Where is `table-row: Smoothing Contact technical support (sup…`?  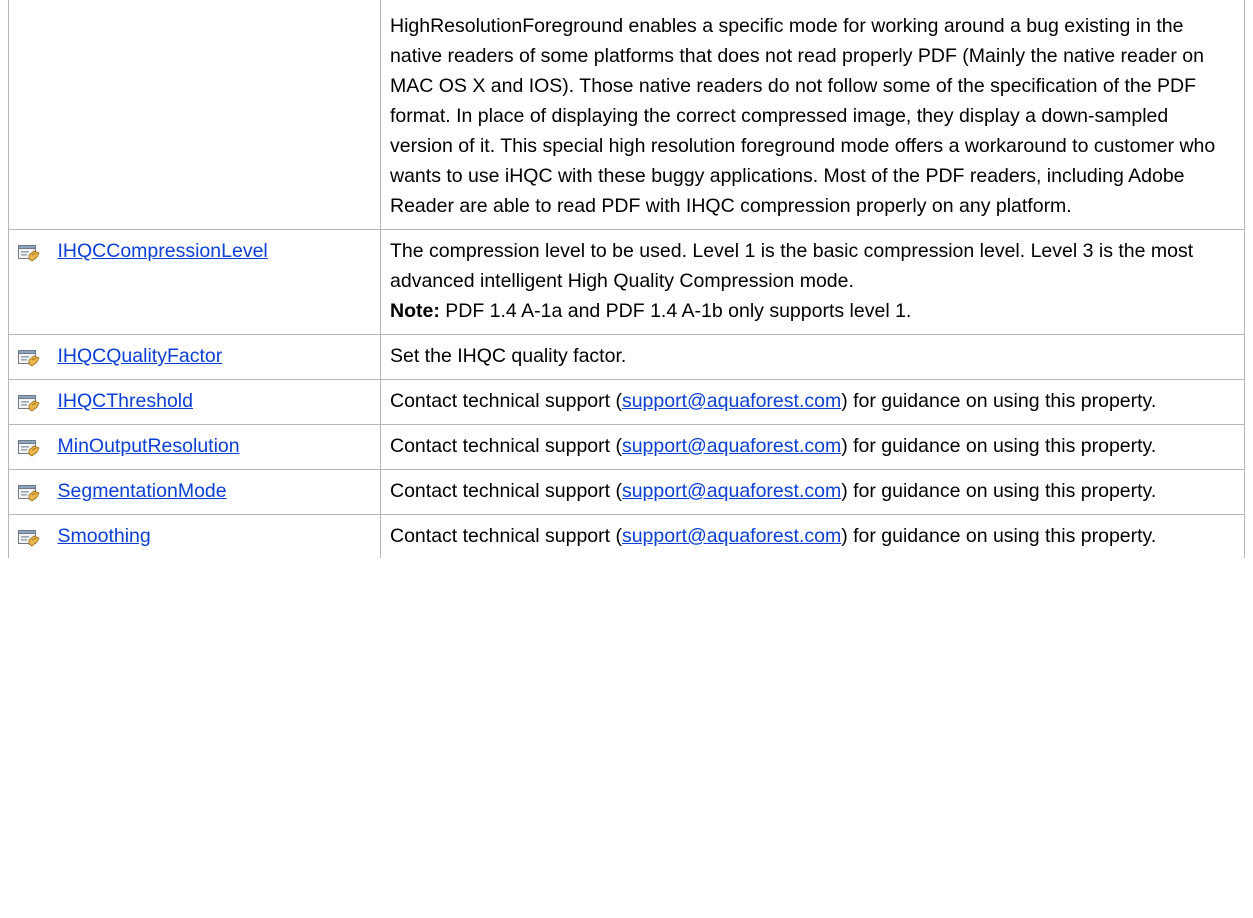
table-row: Smoothing Contact technical support (sup… is located at coordinates (626, 536).